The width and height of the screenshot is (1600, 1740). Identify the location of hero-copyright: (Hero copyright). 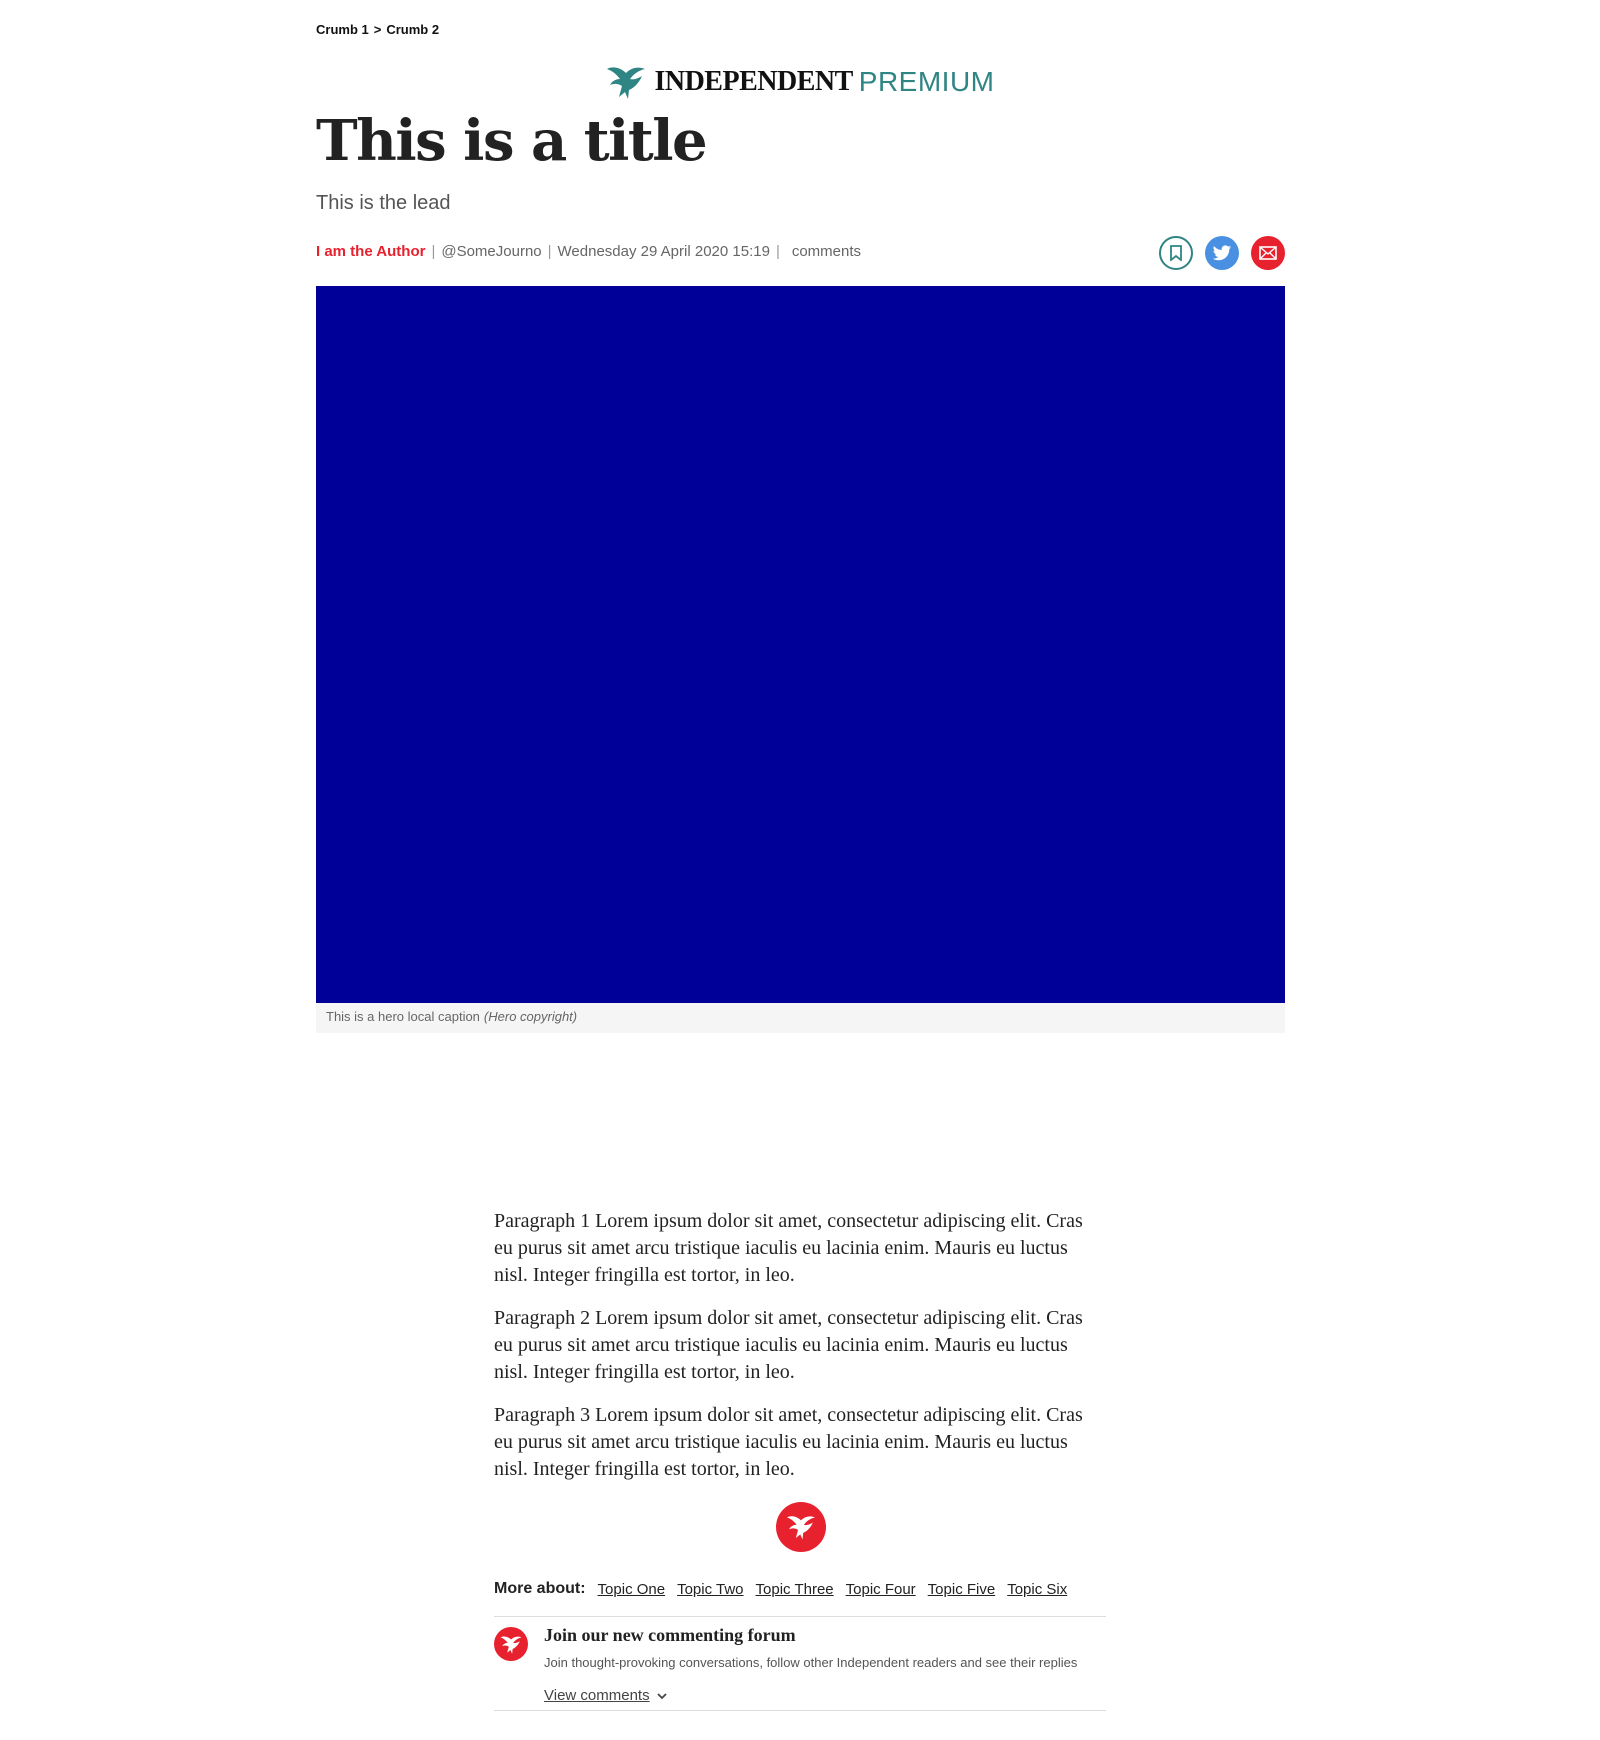
(530, 1016).